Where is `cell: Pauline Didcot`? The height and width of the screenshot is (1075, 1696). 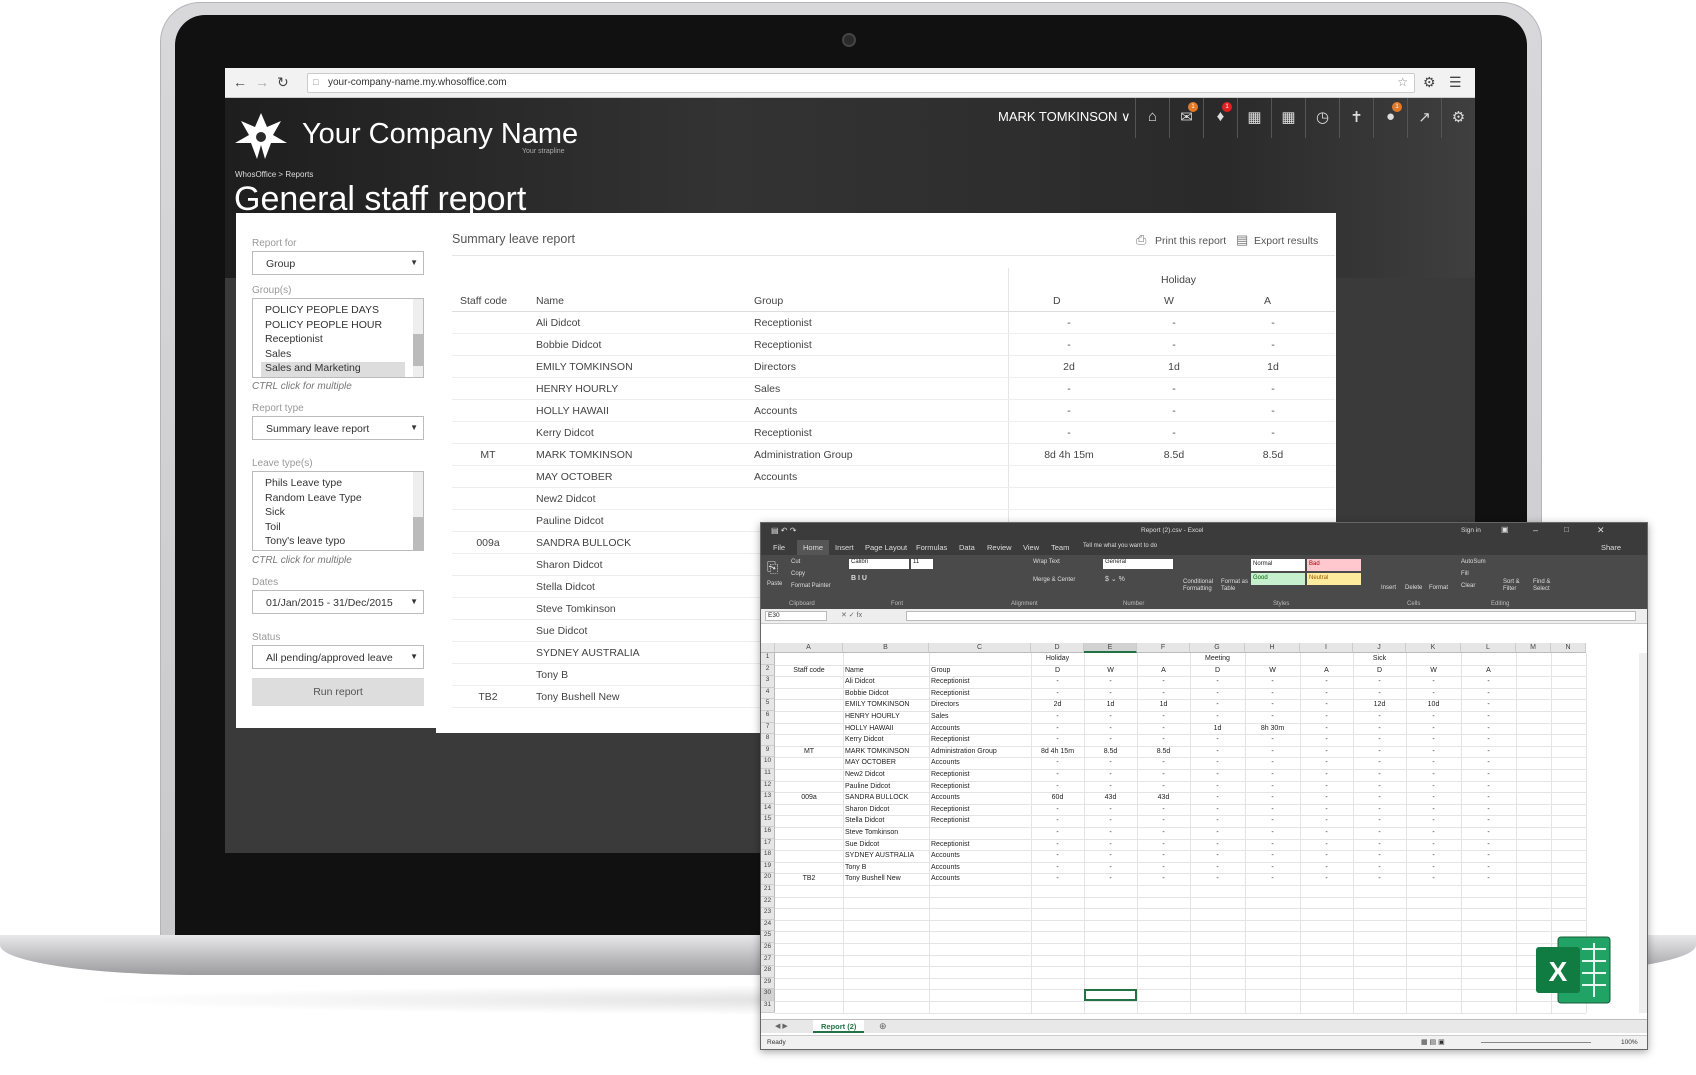
cell: Pauline Didcot is located at coordinates (888, 787).